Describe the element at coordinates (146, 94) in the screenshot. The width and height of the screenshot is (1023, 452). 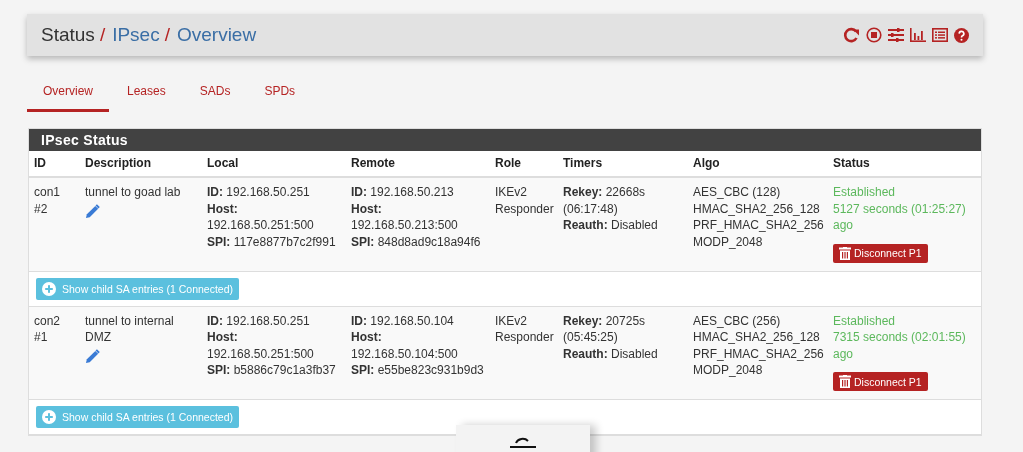
I see `tab: Leases` at that location.